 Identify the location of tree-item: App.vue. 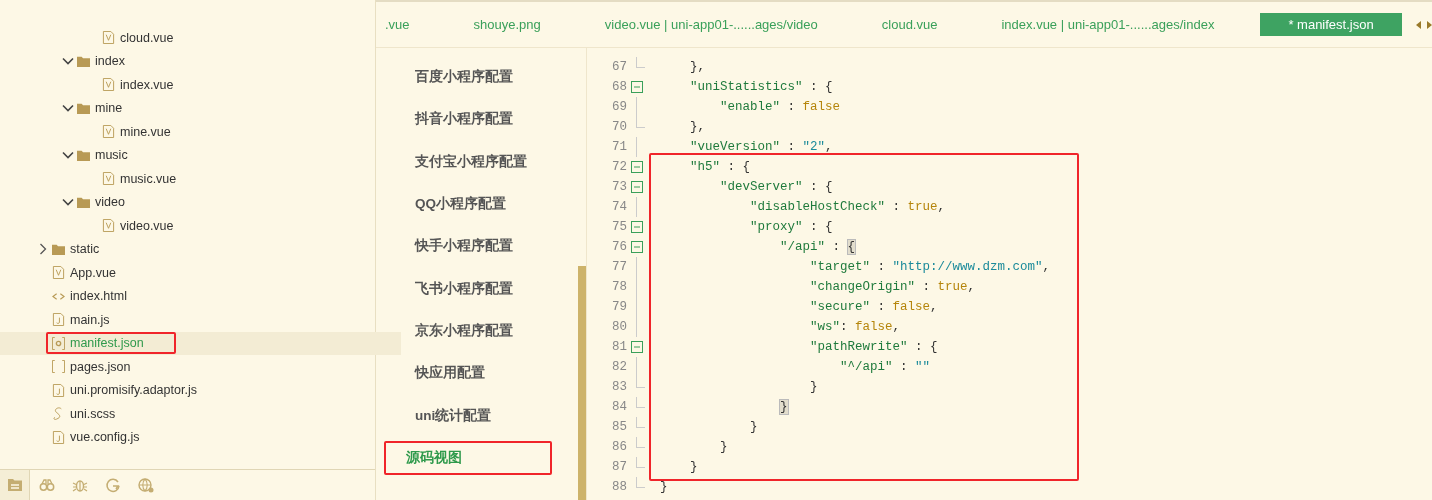
(93, 272).